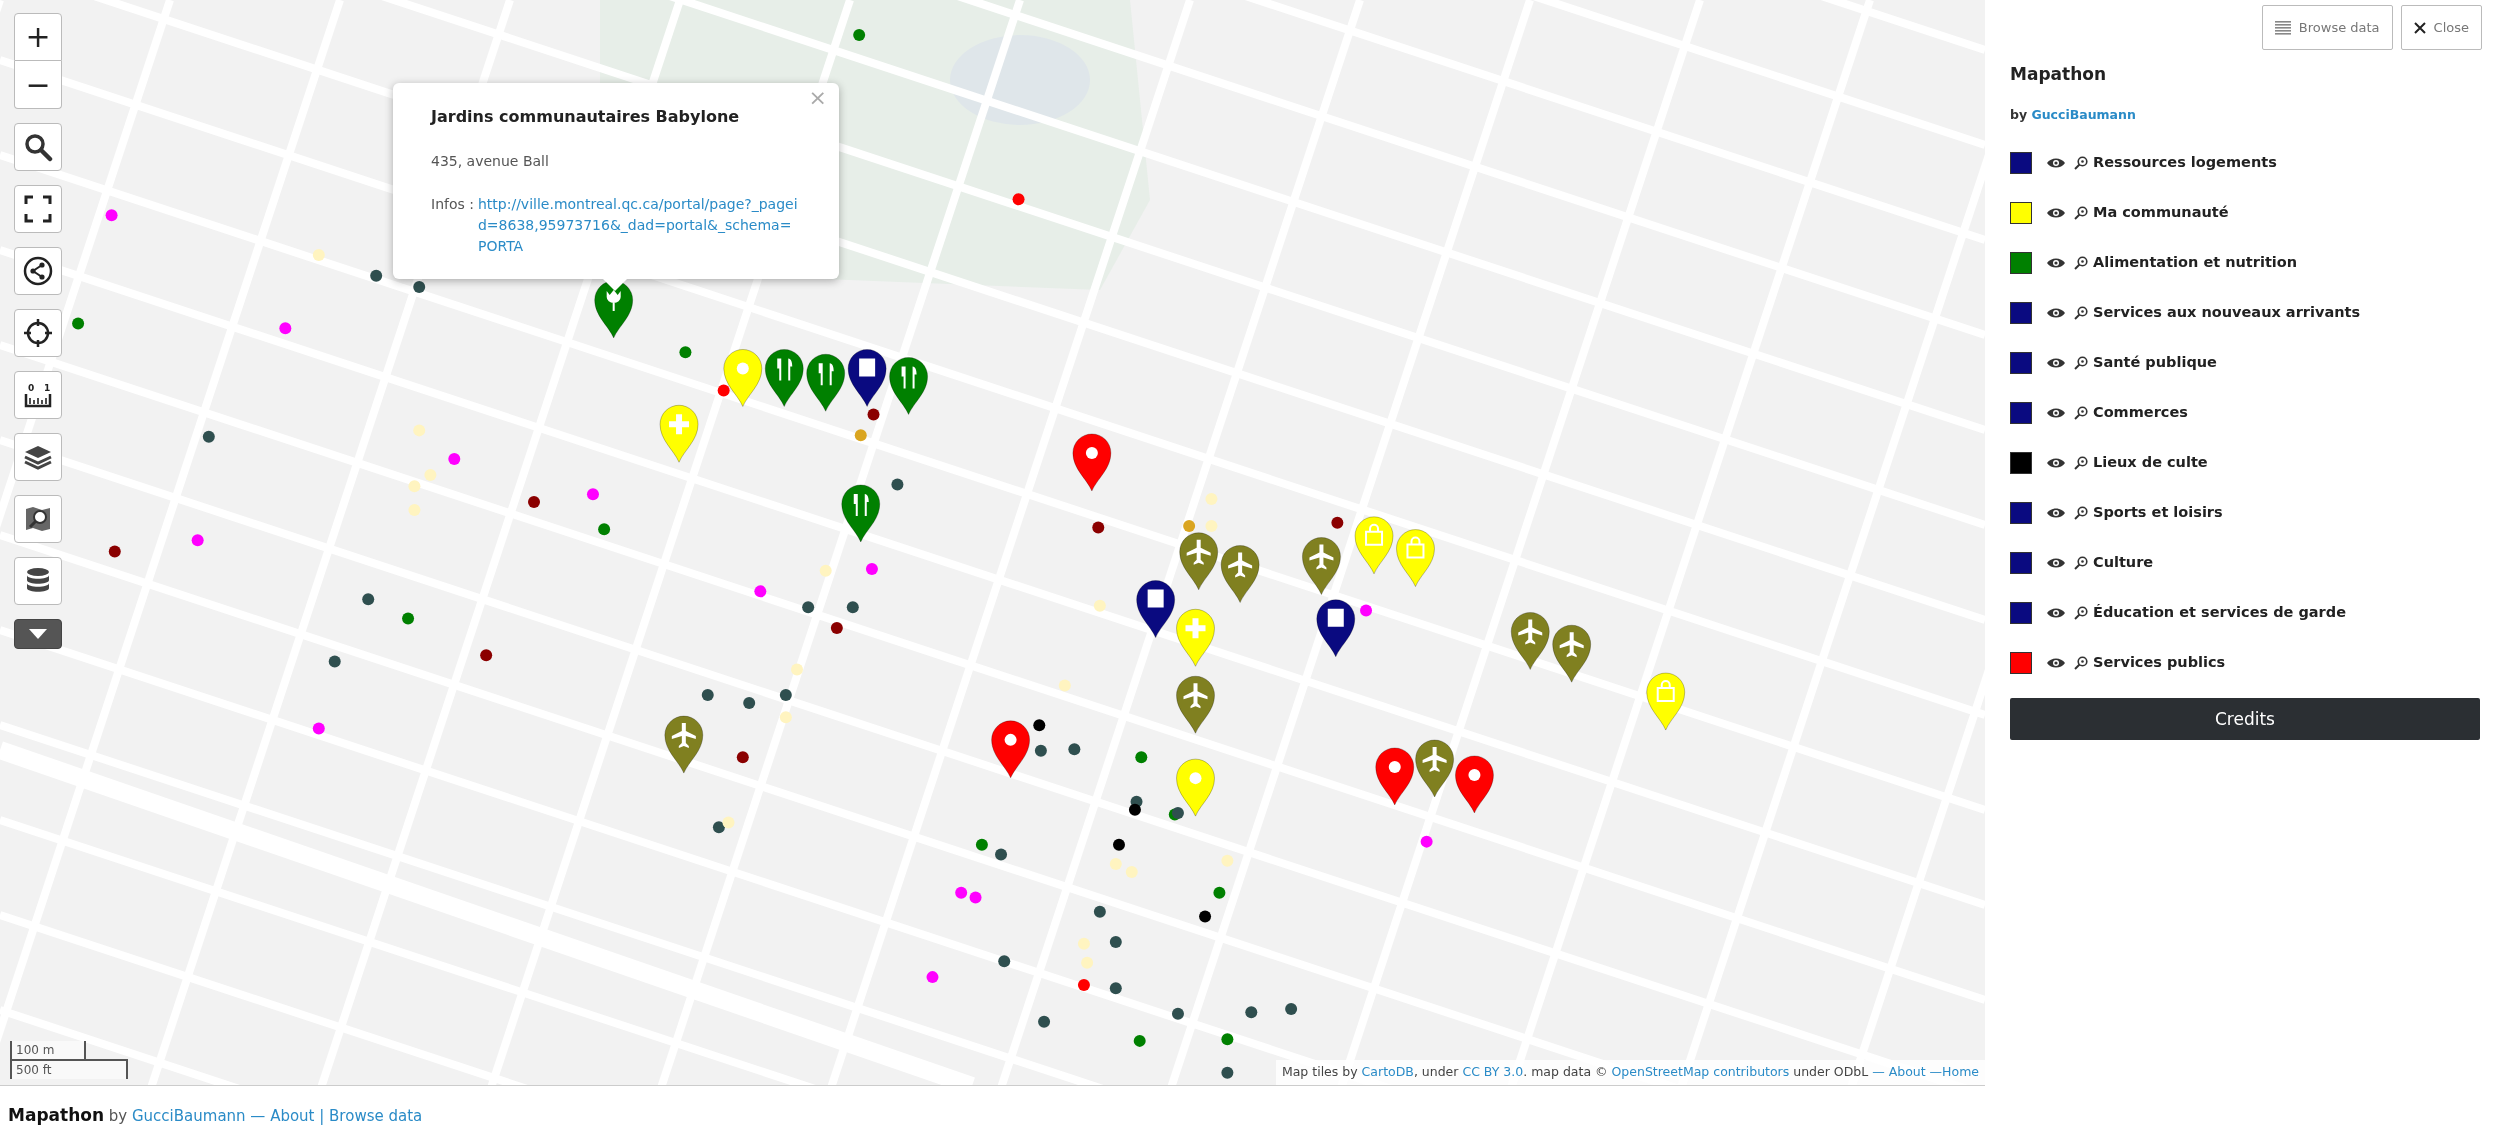  I want to click on author-link: GucciBaumann, so click(2083, 114).